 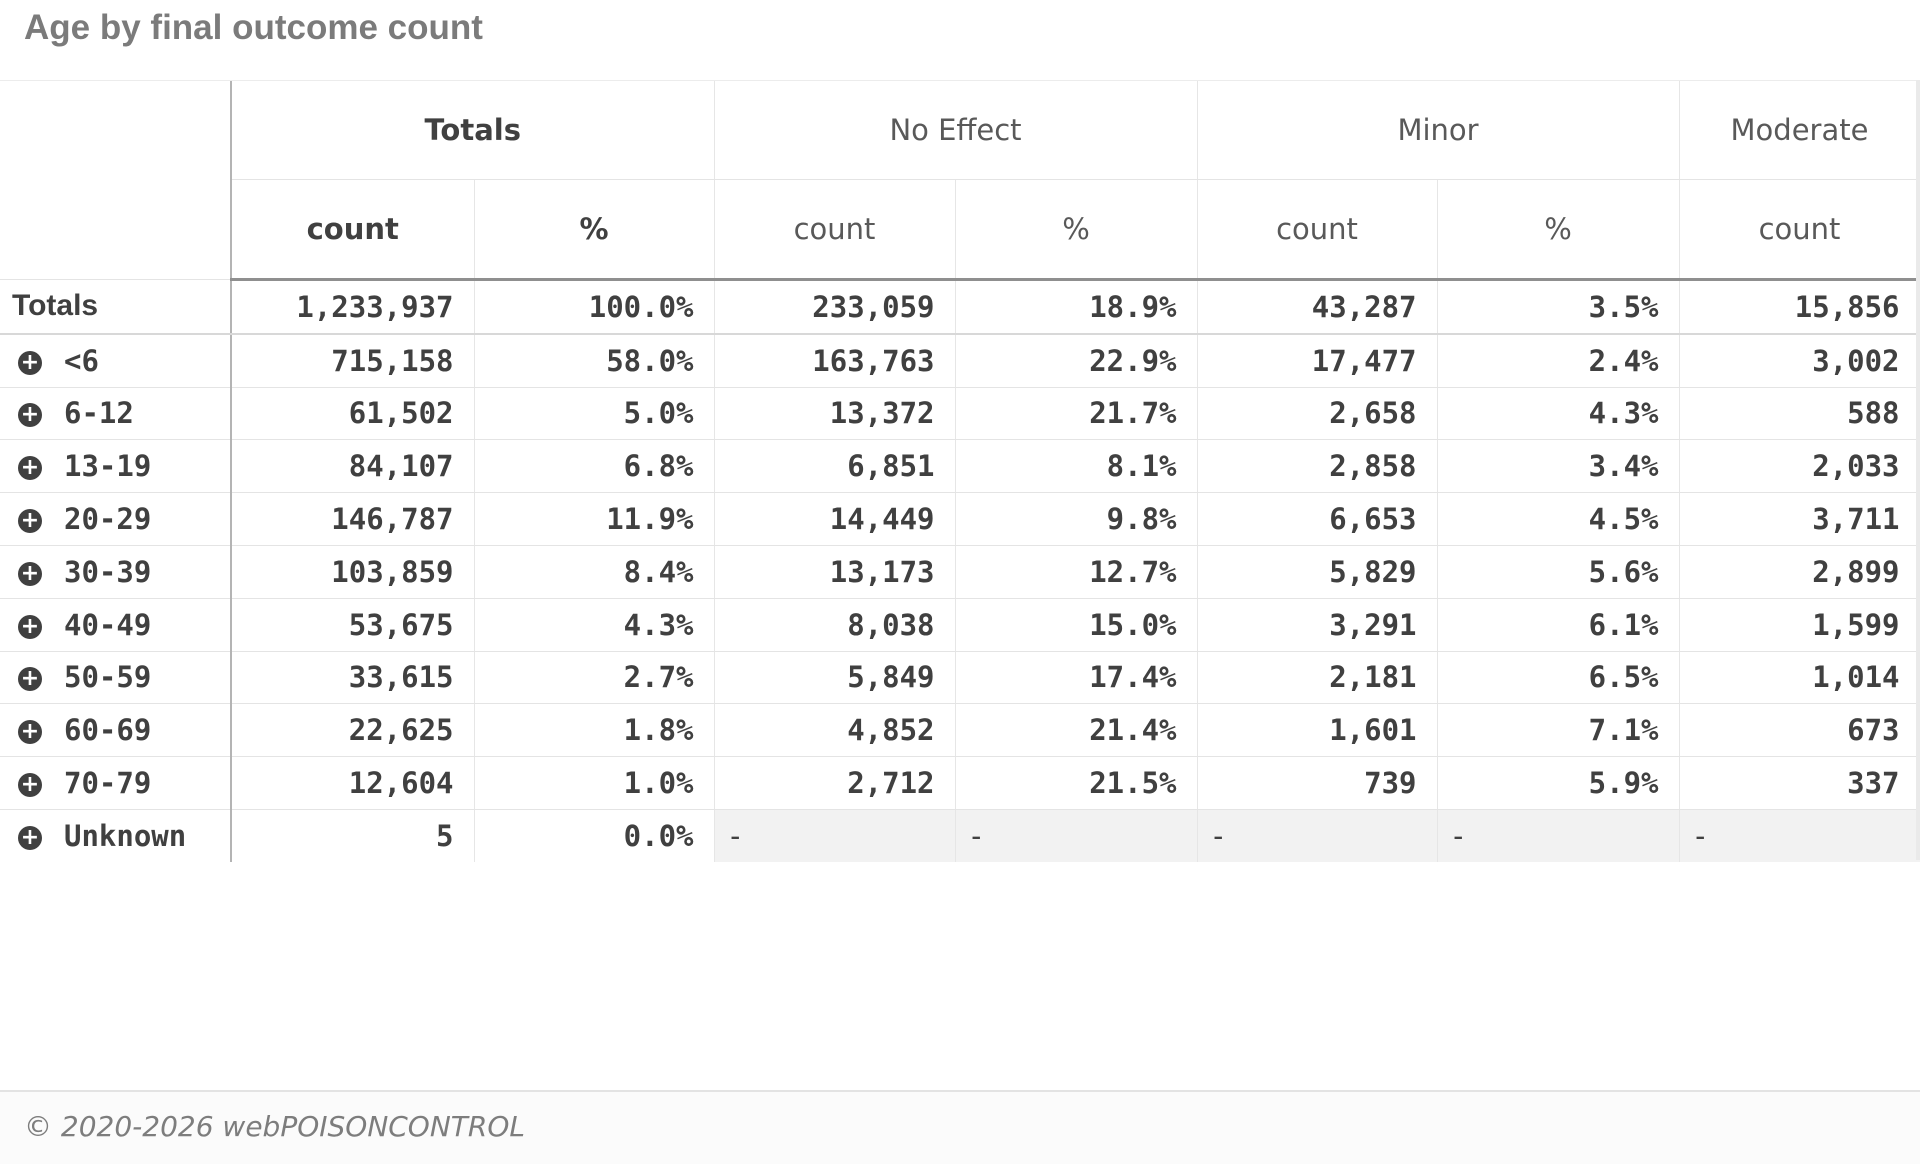 I want to click on table-cell: 15.0%, so click(x=1076, y=625).